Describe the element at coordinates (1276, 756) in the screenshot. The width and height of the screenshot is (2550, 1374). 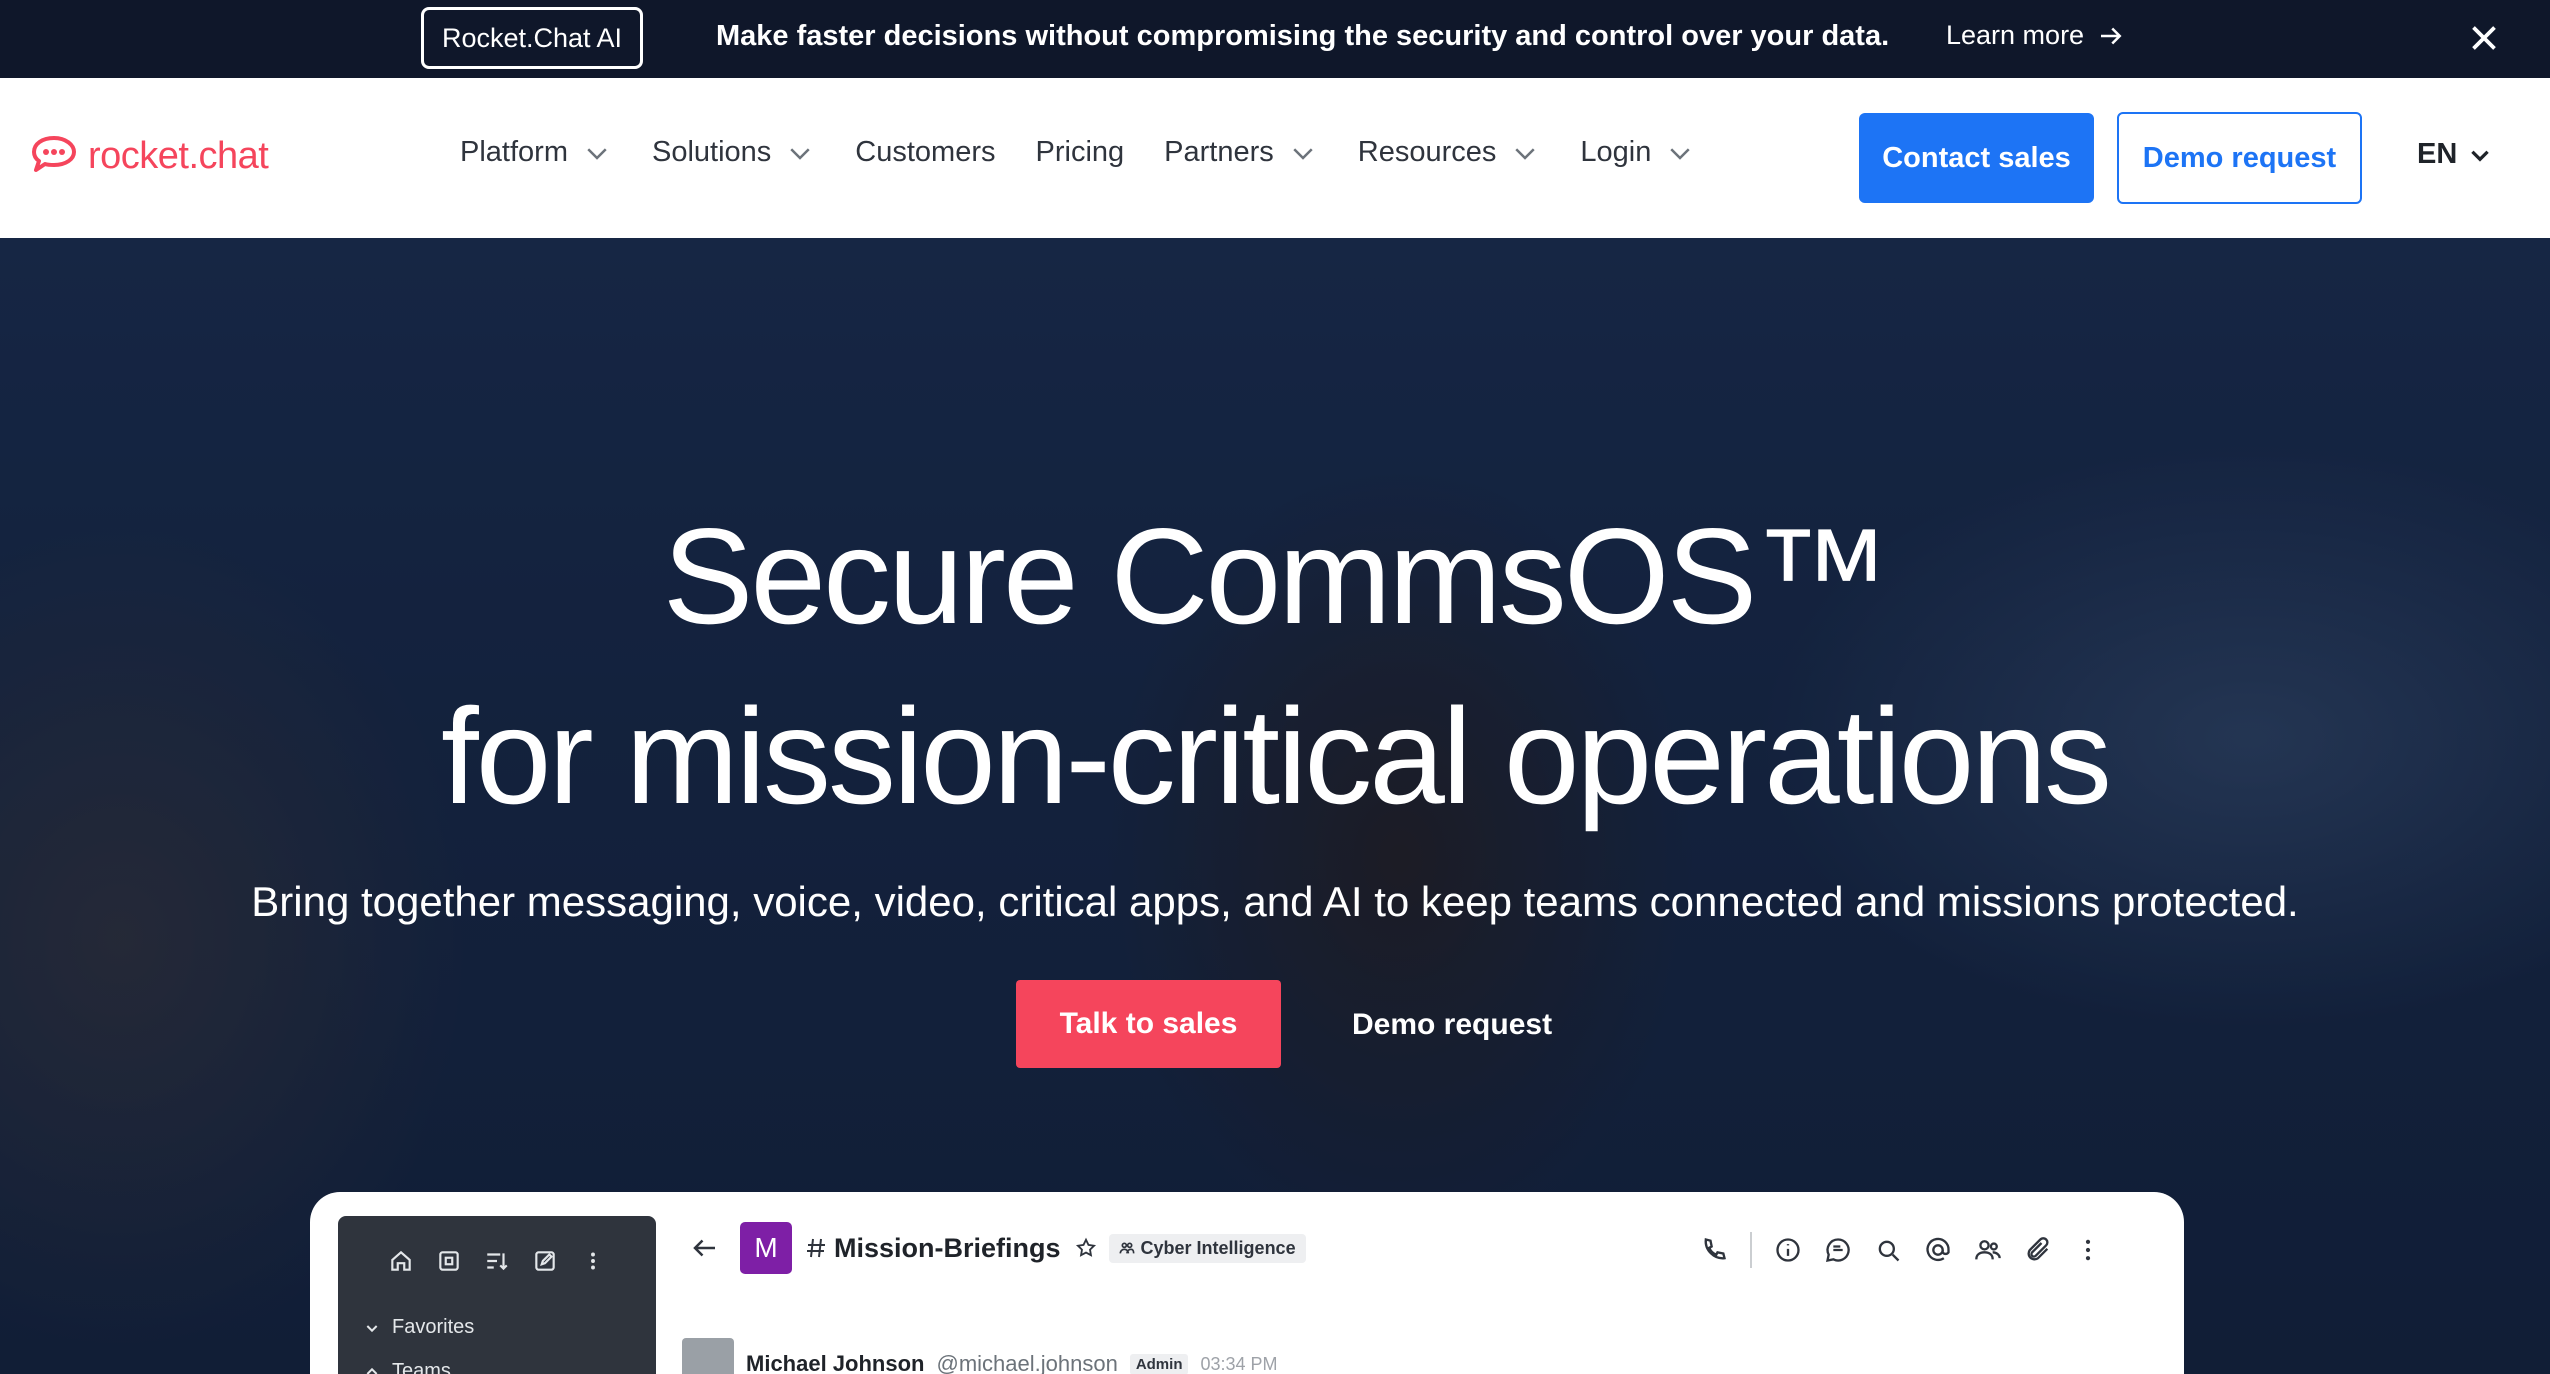
I see `hero-title-line2: for mission-critical operations` at that location.